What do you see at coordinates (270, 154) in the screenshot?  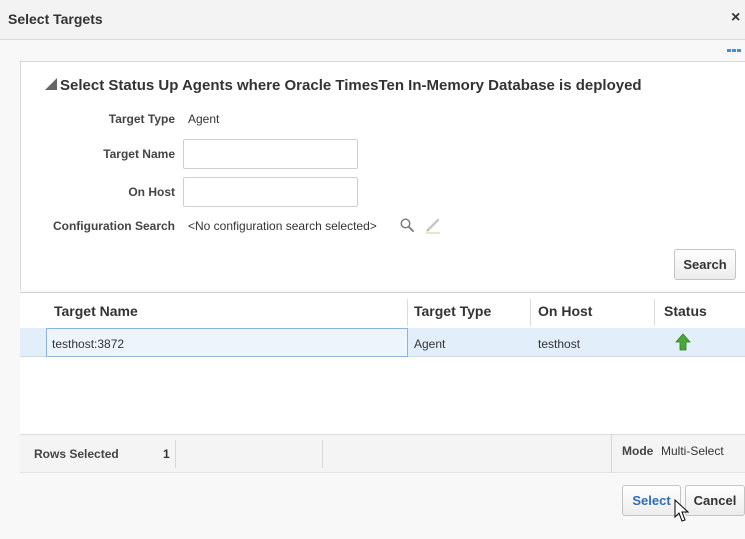 I see `target-name-input` at bounding box center [270, 154].